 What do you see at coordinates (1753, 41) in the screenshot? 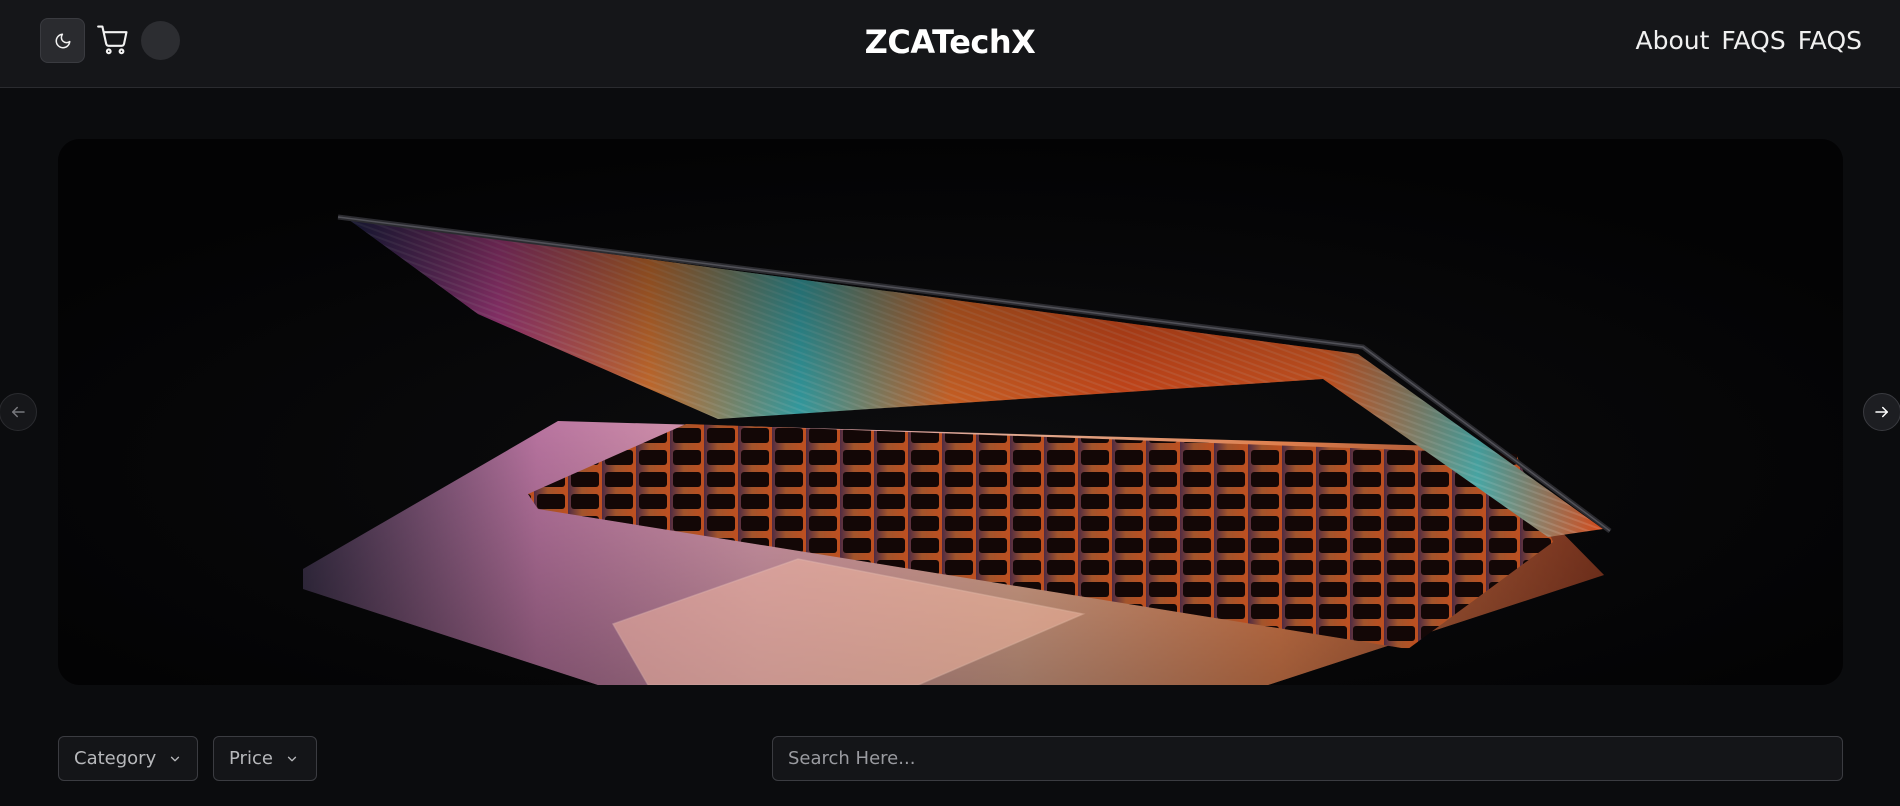
I see `nav-link-faqs: FAQS` at bounding box center [1753, 41].